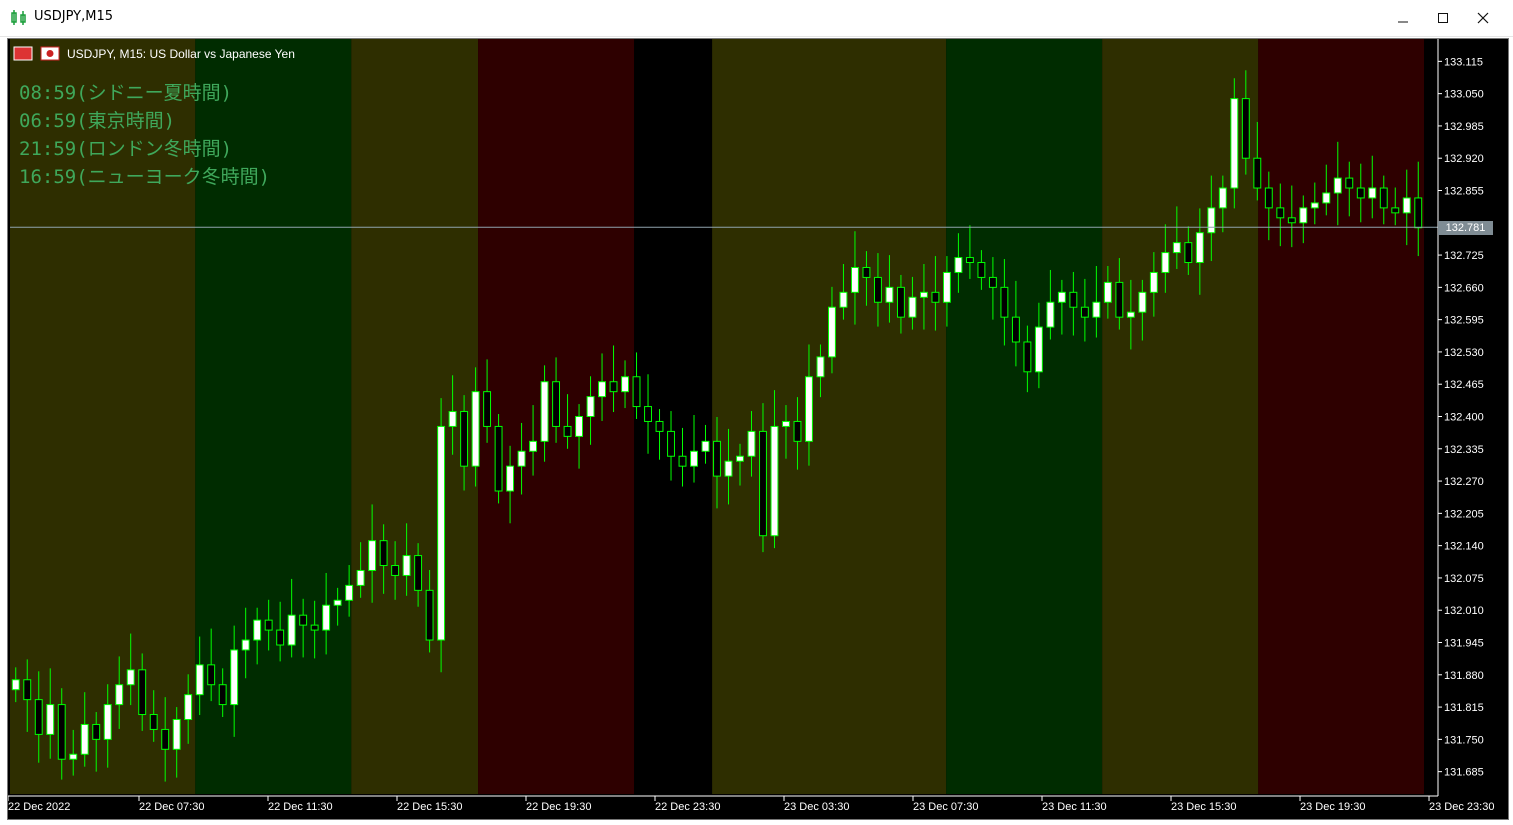 Image resolution: width=1513 pixels, height=825 pixels. What do you see at coordinates (1463, 62) in the screenshot?
I see `price-axis-label: 133.115` at bounding box center [1463, 62].